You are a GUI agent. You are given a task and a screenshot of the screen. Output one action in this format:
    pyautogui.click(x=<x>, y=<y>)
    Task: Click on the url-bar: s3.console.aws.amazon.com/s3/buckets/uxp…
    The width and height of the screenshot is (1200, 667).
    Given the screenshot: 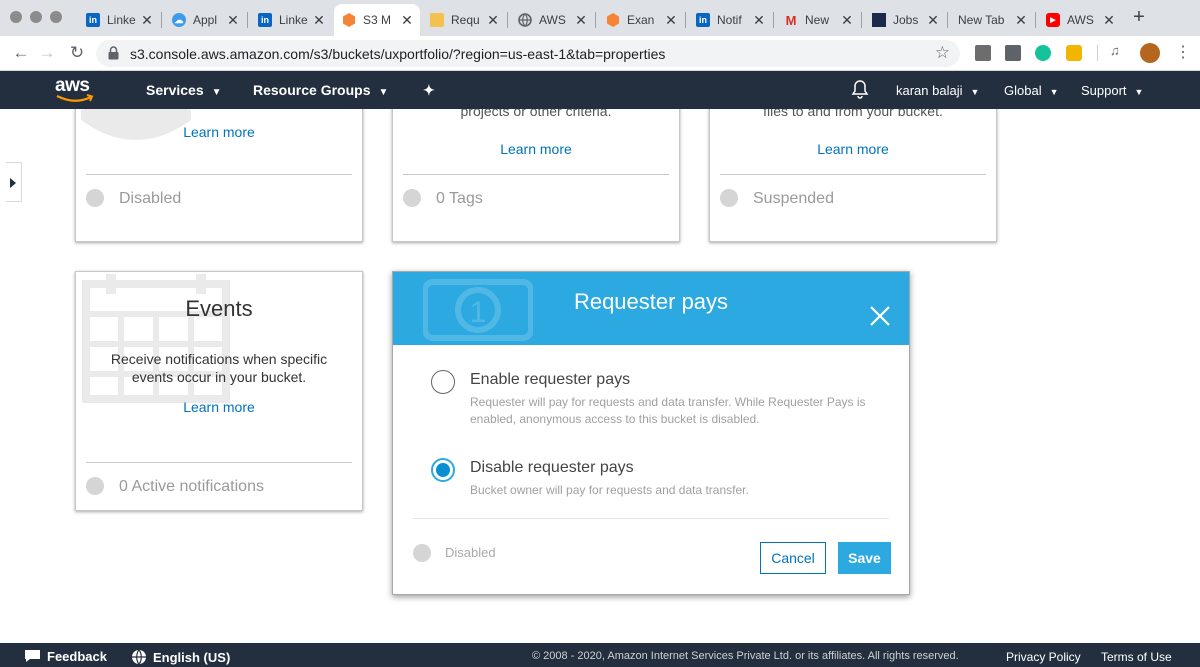 What is the action you would take?
    pyautogui.click(x=528, y=53)
    